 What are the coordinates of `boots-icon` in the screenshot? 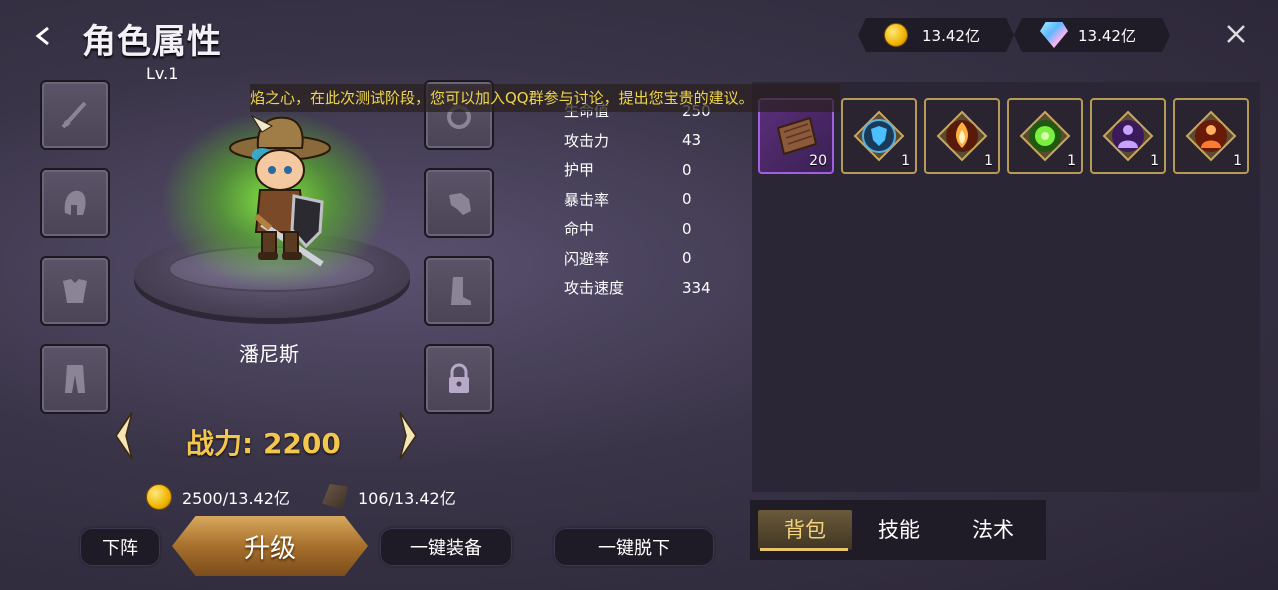 It's located at (461, 291).